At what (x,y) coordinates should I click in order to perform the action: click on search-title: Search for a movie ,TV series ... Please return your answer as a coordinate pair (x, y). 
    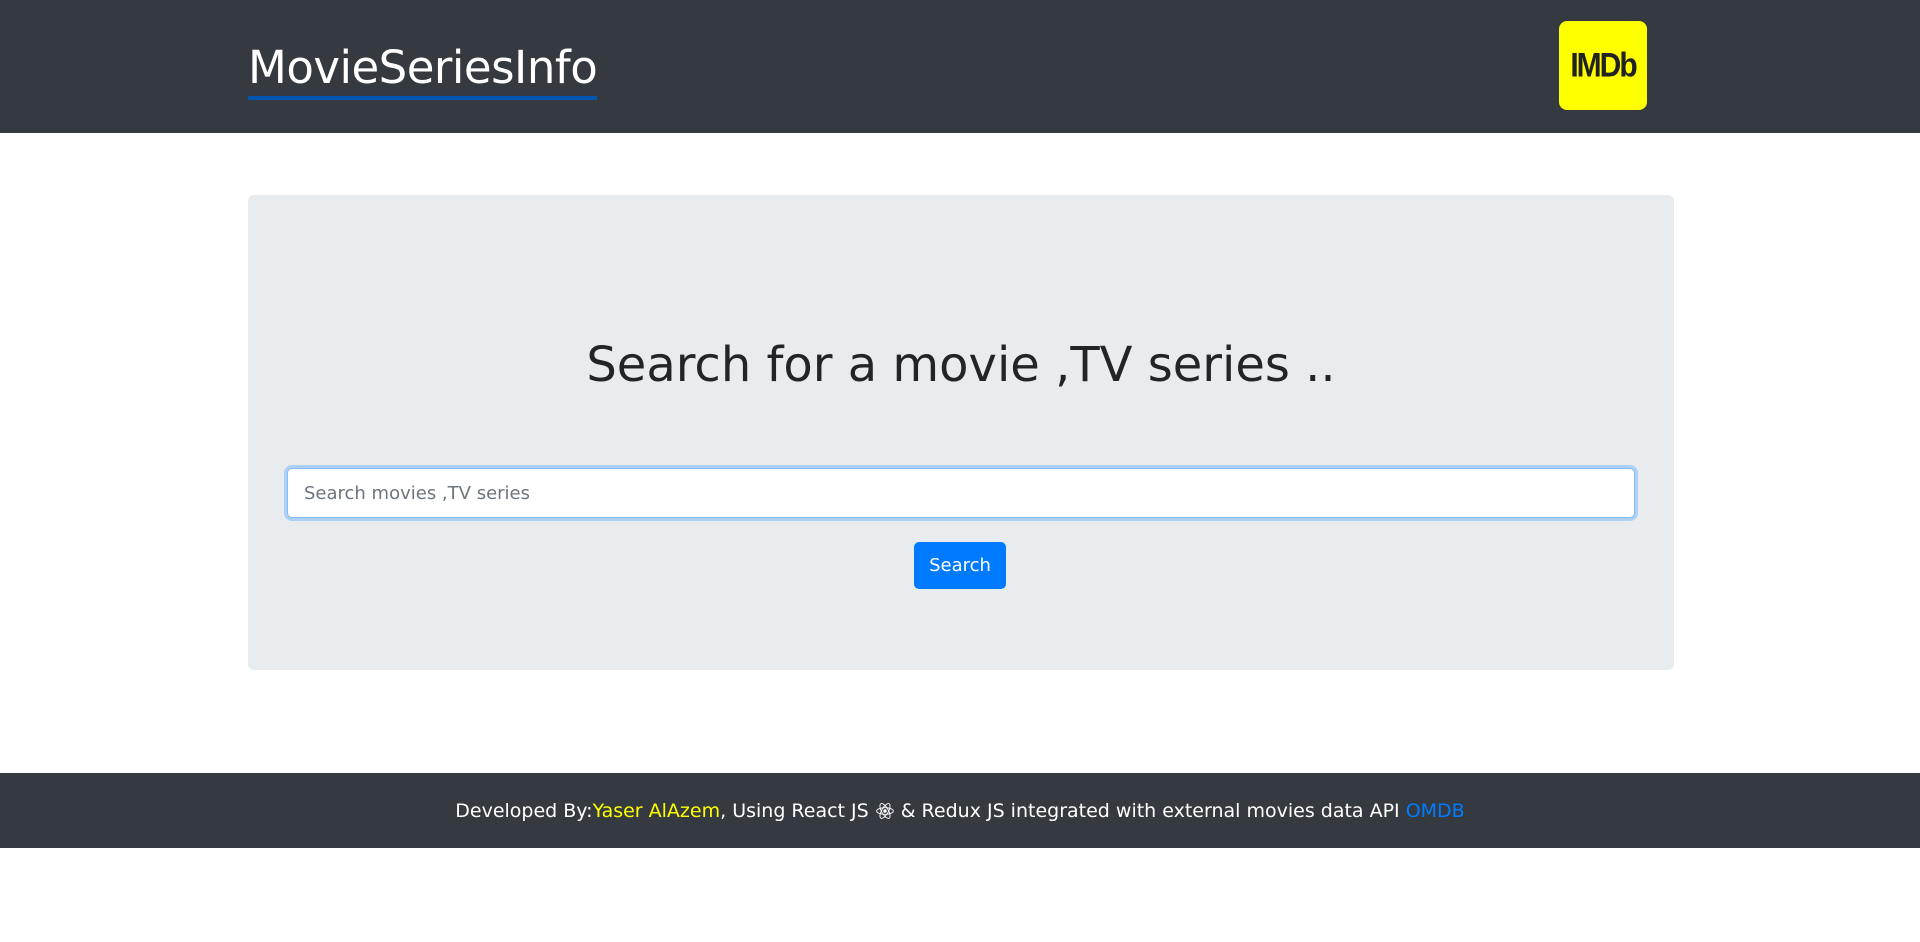
    Looking at the image, I should click on (961, 365).